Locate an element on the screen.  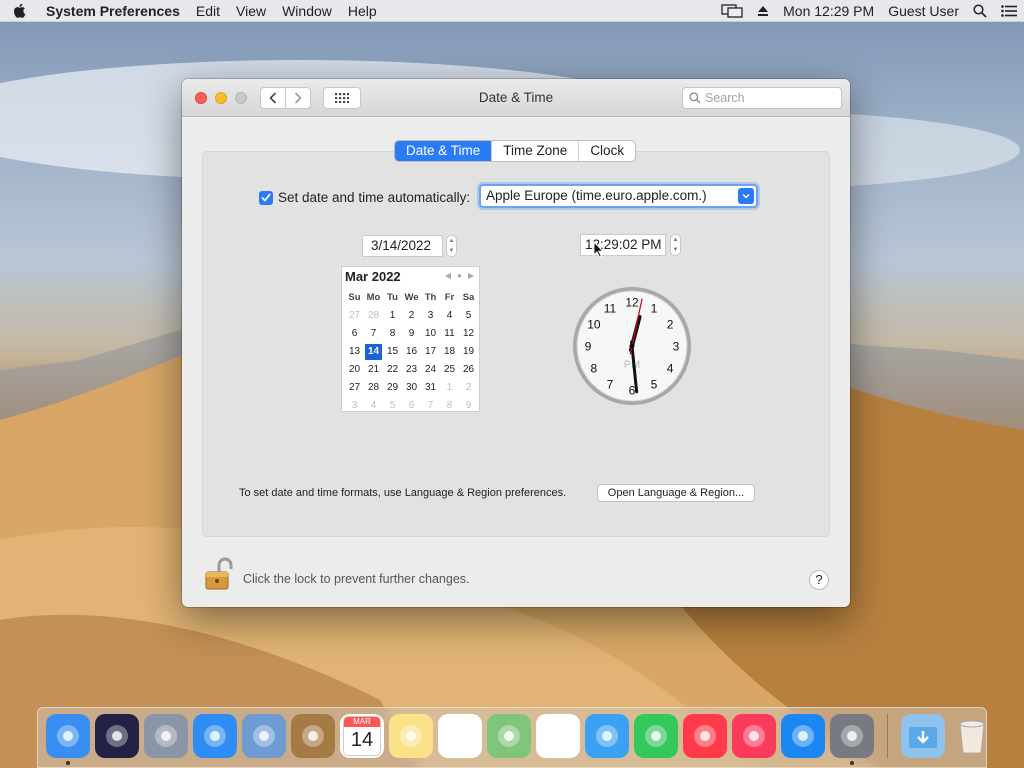
dock-app-mail is located at coordinates (264, 736).